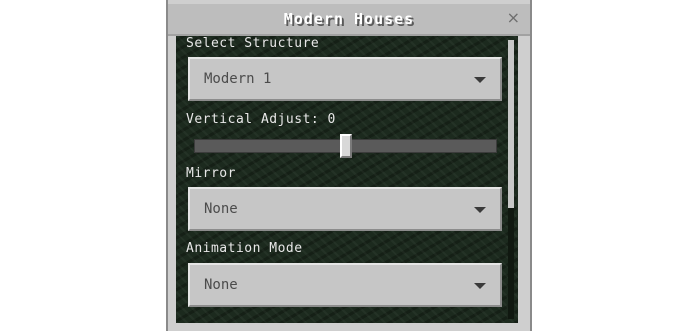 The image size is (700, 331). I want to click on animation-mode-dropdown: None, so click(345, 285).